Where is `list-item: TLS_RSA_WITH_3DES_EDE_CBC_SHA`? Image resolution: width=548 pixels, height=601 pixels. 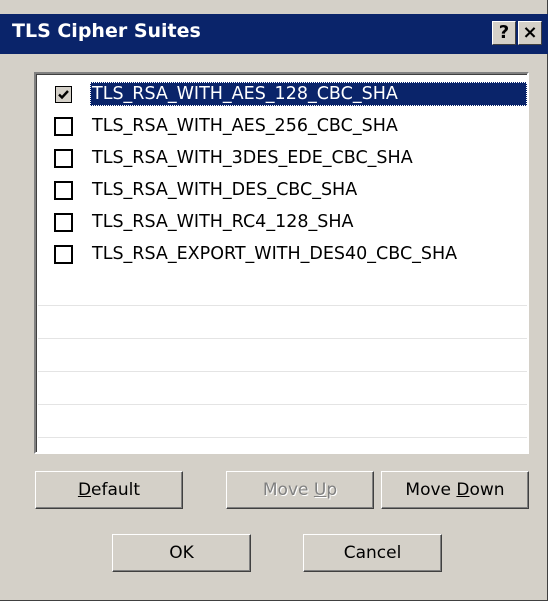 list-item: TLS_RSA_WITH_3DES_EDE_CBC_SHA is located at coordinates (282, 158).